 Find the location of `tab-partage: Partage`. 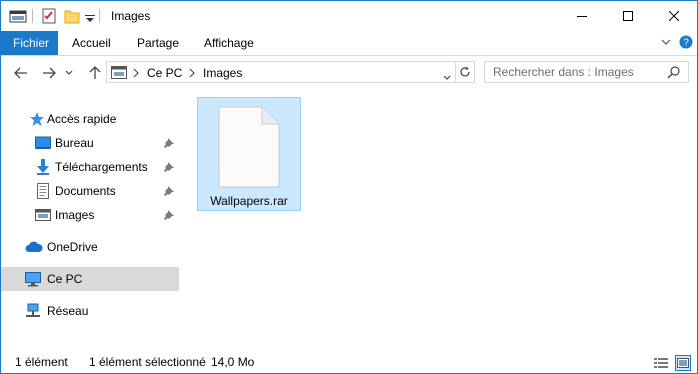

tab-partage: Partage is located at coordinates (158, 43).